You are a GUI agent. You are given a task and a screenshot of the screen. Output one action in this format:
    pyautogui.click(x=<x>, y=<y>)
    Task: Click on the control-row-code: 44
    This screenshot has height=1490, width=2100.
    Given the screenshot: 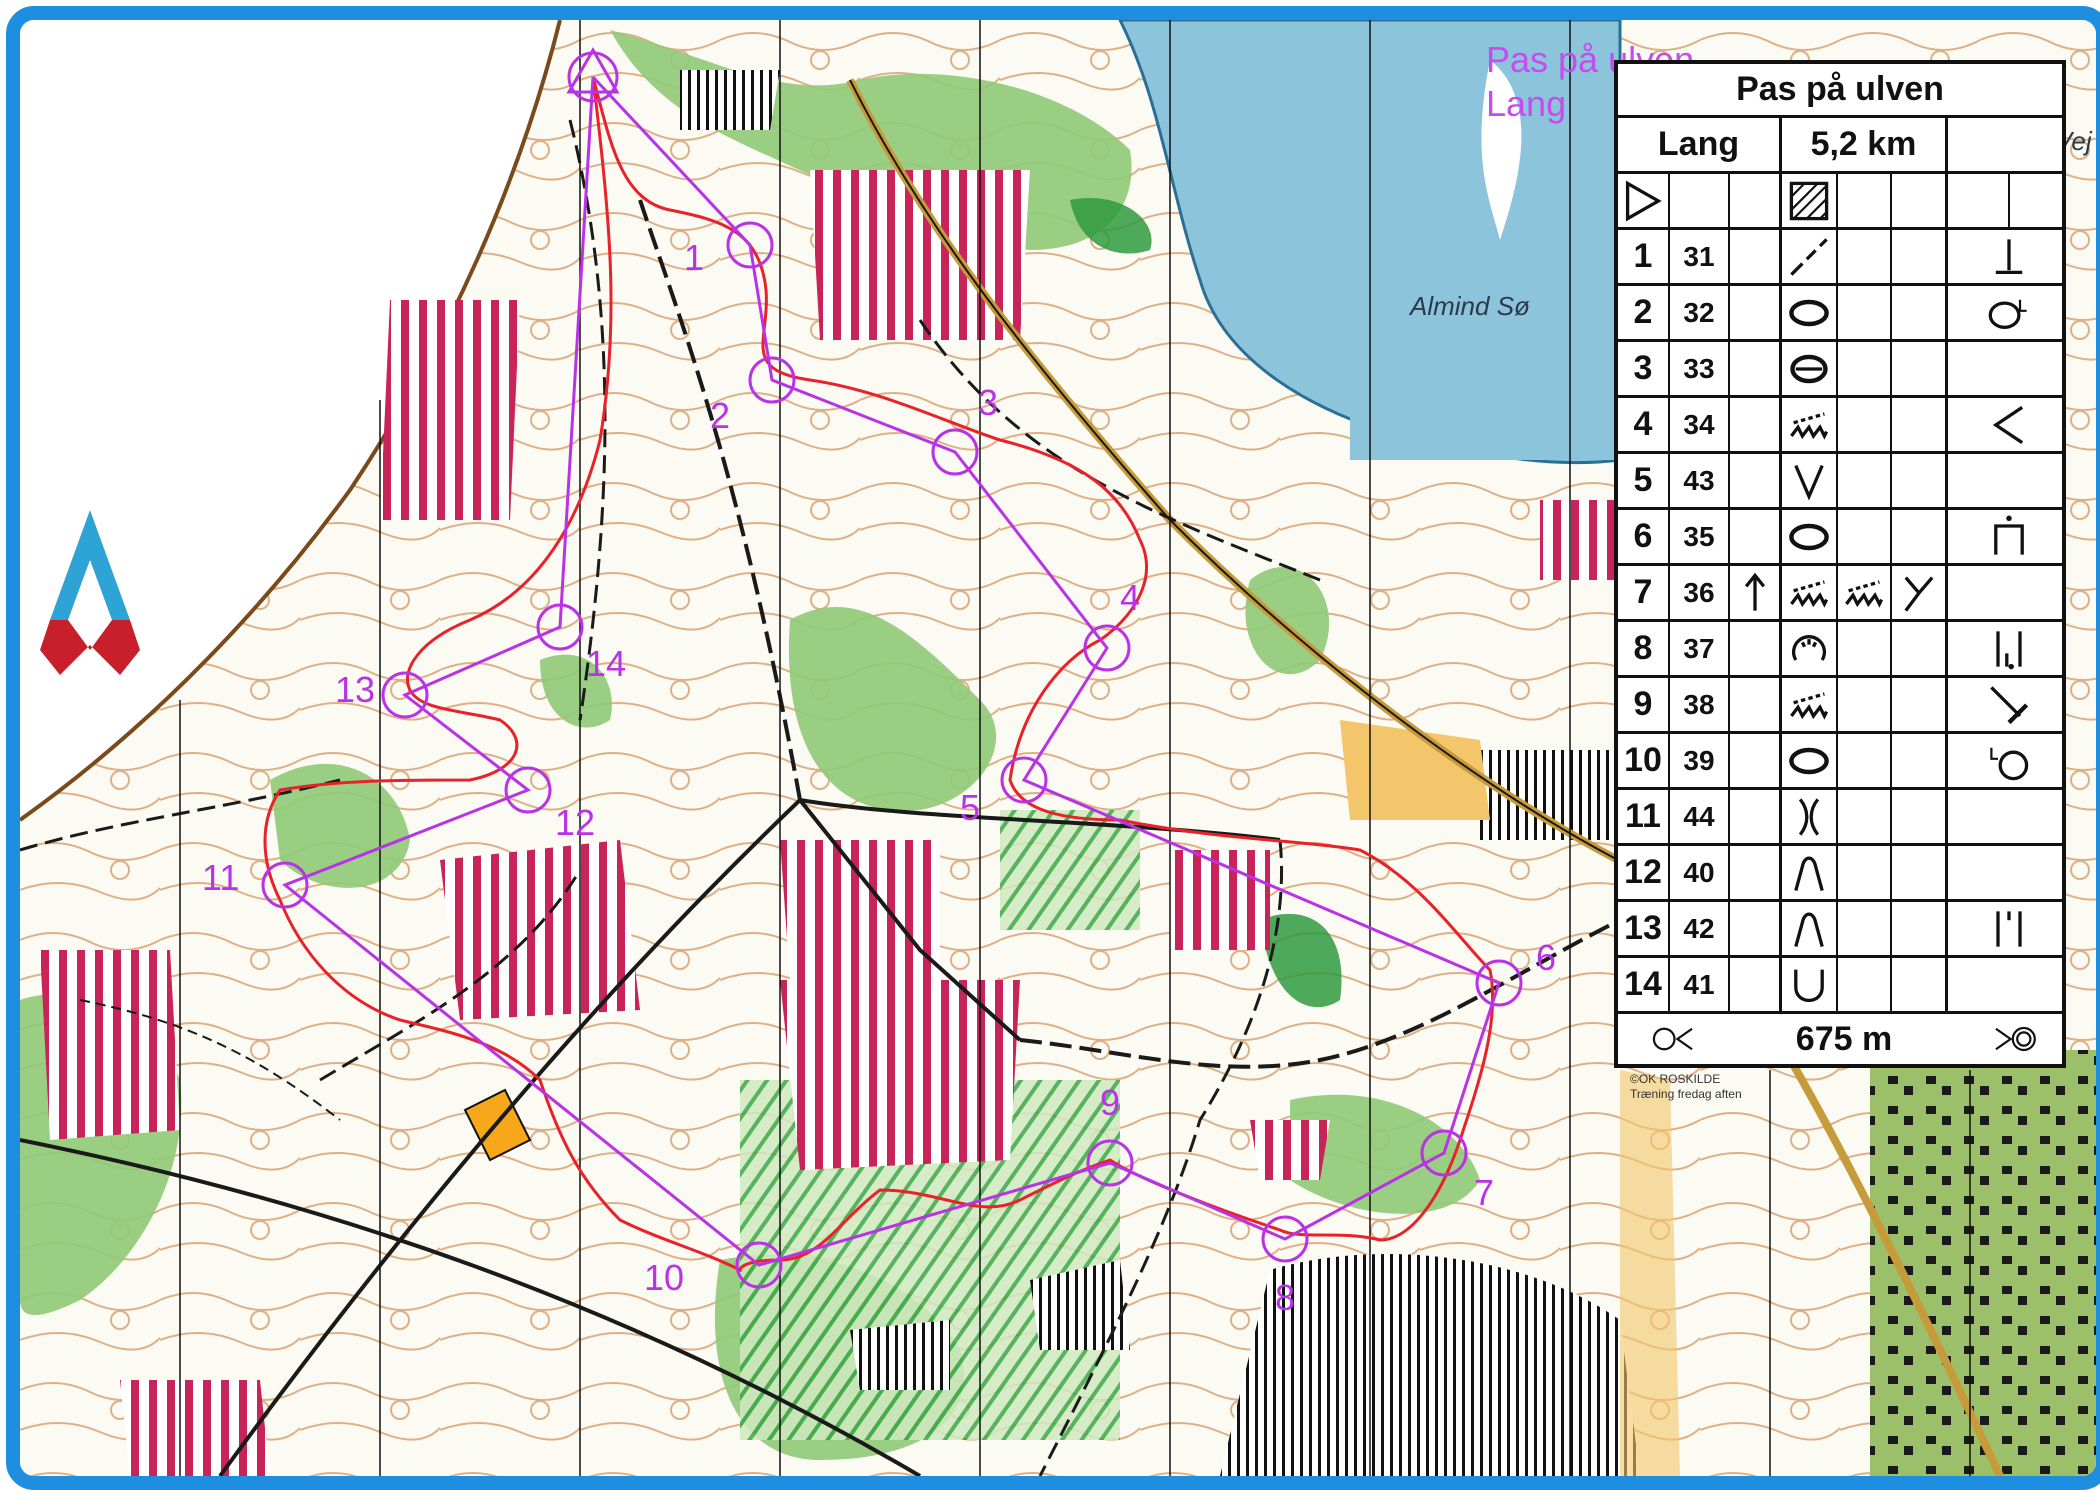 What is the action you would take?
    pyautogui.click(x=1700, y=816)
    